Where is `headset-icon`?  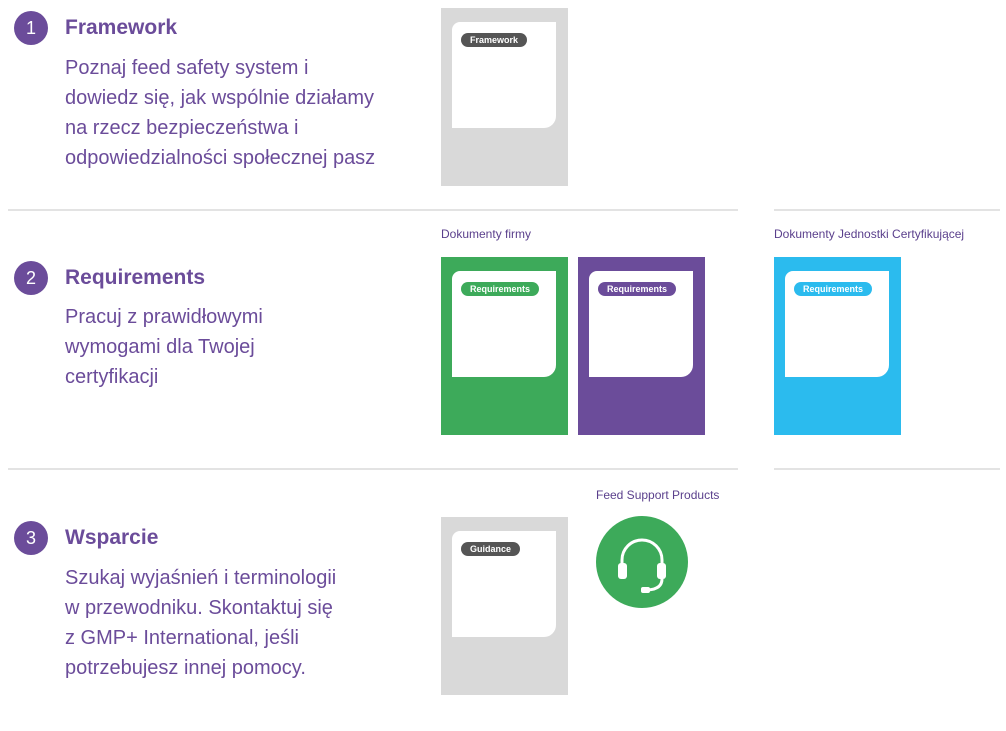 headset-icon is located at coordinates (642, 565).